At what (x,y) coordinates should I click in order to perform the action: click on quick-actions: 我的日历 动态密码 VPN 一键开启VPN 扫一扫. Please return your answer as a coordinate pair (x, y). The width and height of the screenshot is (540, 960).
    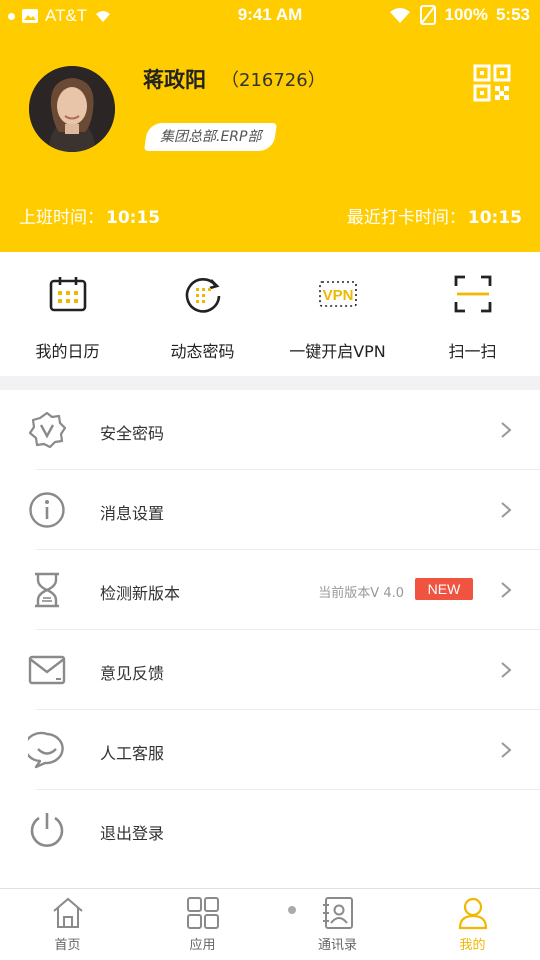
    Looking at the image, I should click on (270, 314).